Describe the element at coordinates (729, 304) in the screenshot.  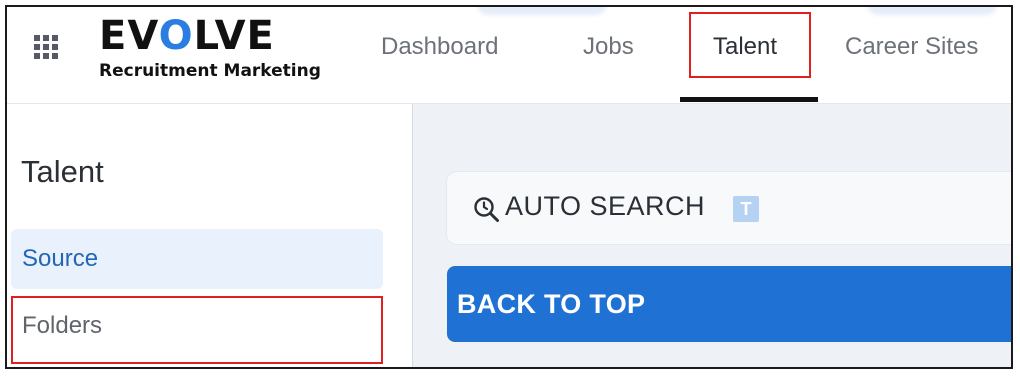
I see `back-to-top-button: BACK TO TOP` at that location.